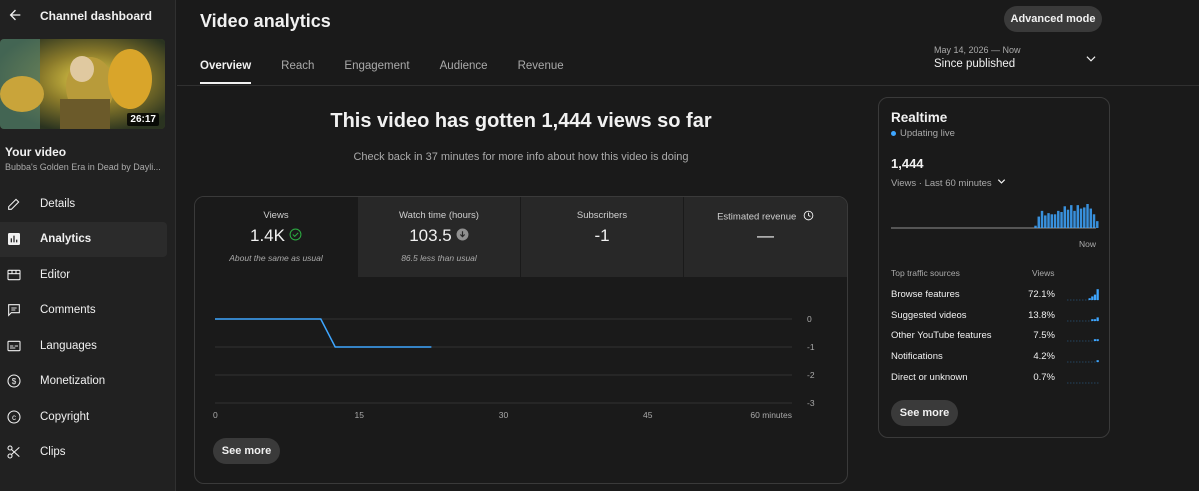 This screenshot has width=1199, height=491. I want to click on metric-value-row: 103.5, so click(439, 236).